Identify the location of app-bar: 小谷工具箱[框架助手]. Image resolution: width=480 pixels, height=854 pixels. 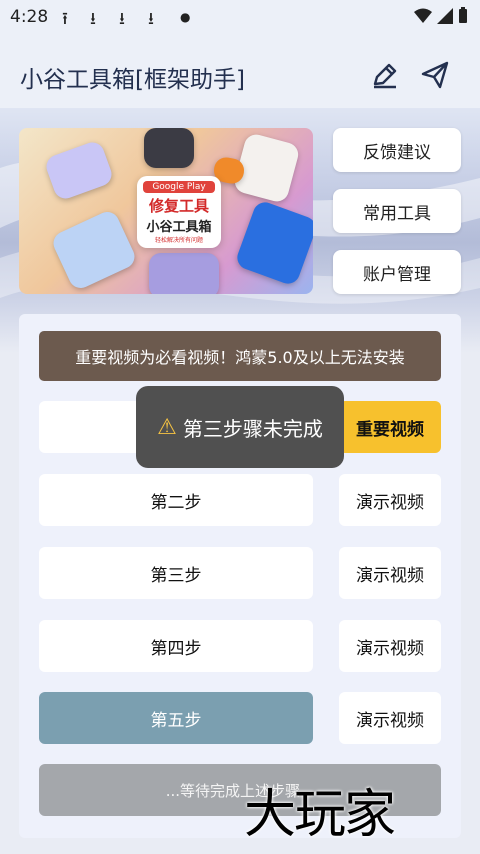
(240, 74).